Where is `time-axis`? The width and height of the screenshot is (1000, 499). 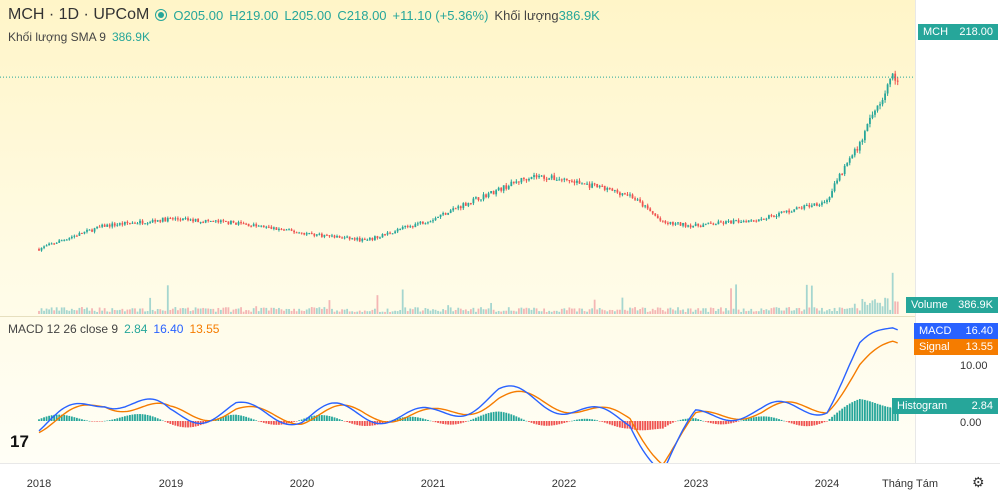 time-axis is located at coordinates (500, 481).